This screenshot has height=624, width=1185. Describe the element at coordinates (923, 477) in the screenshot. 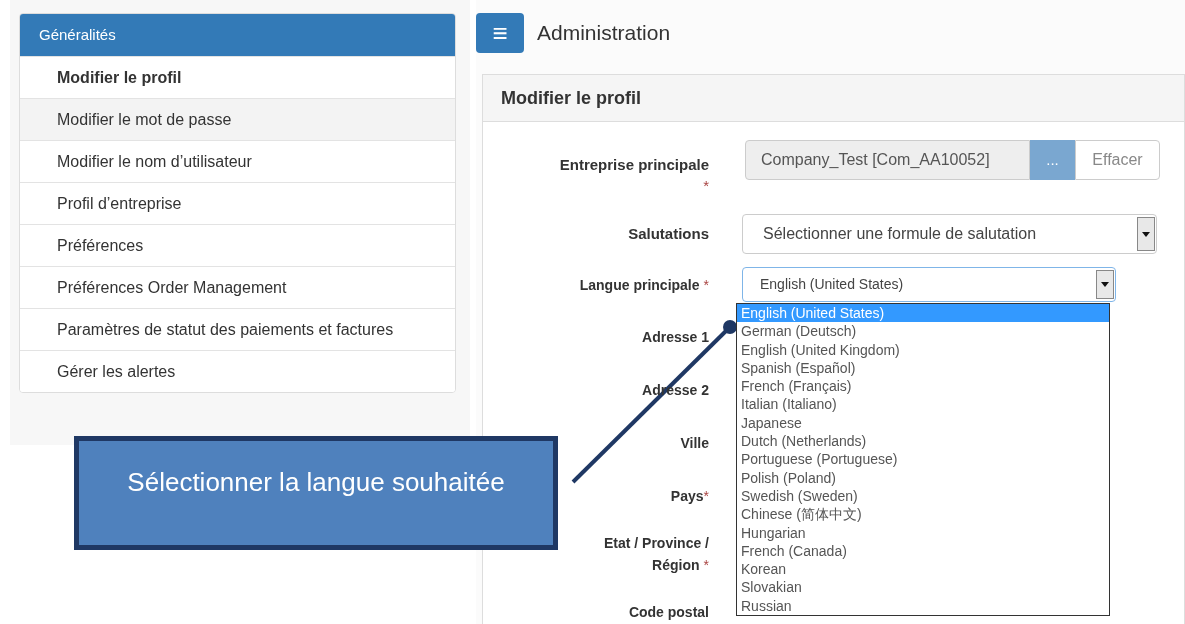

I see `dropdown-option: Polish (Poland)` at that location.